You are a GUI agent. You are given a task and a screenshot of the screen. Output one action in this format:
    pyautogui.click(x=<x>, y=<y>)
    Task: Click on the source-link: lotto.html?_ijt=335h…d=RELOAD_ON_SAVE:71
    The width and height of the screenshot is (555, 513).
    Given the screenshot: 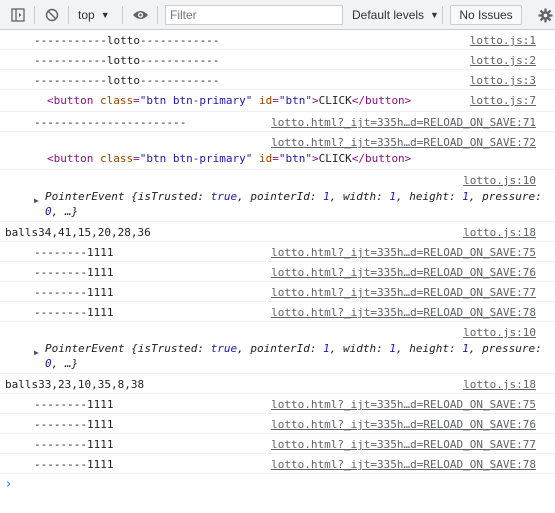 What is the action you would take?
    pyautogui.click(x=403, y=122)
    